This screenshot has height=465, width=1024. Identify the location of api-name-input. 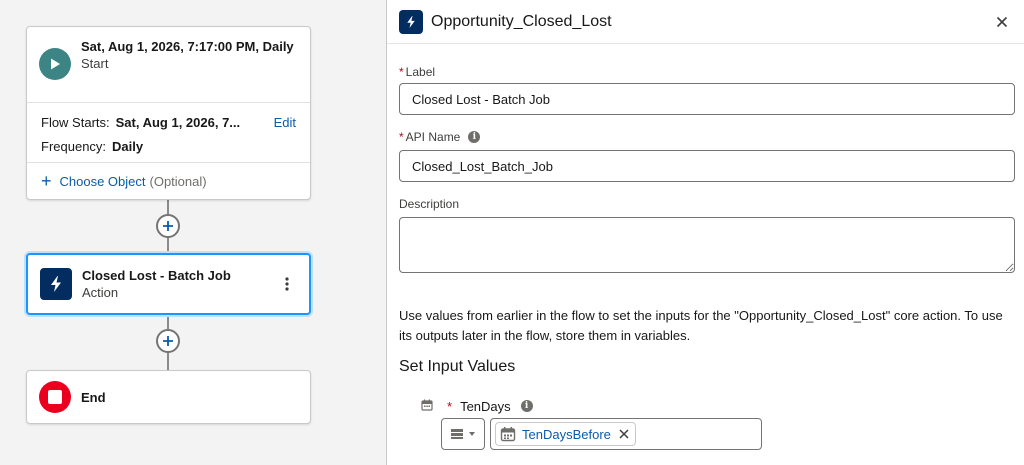
(707, 166).